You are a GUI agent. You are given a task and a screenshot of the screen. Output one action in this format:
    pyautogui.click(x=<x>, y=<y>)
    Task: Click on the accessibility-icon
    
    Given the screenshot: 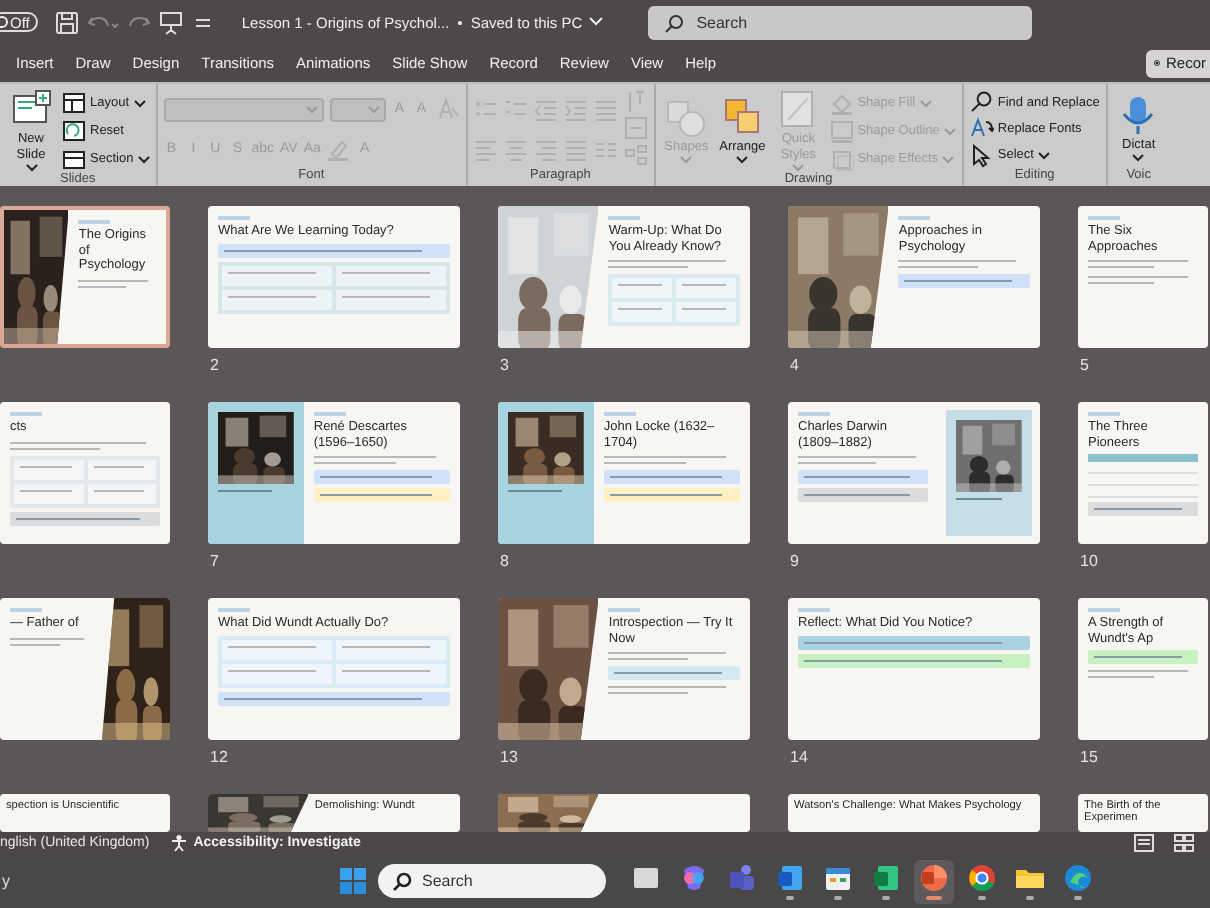 What is the action you would take?
    pyautogui.click(x=178, y=843)
    